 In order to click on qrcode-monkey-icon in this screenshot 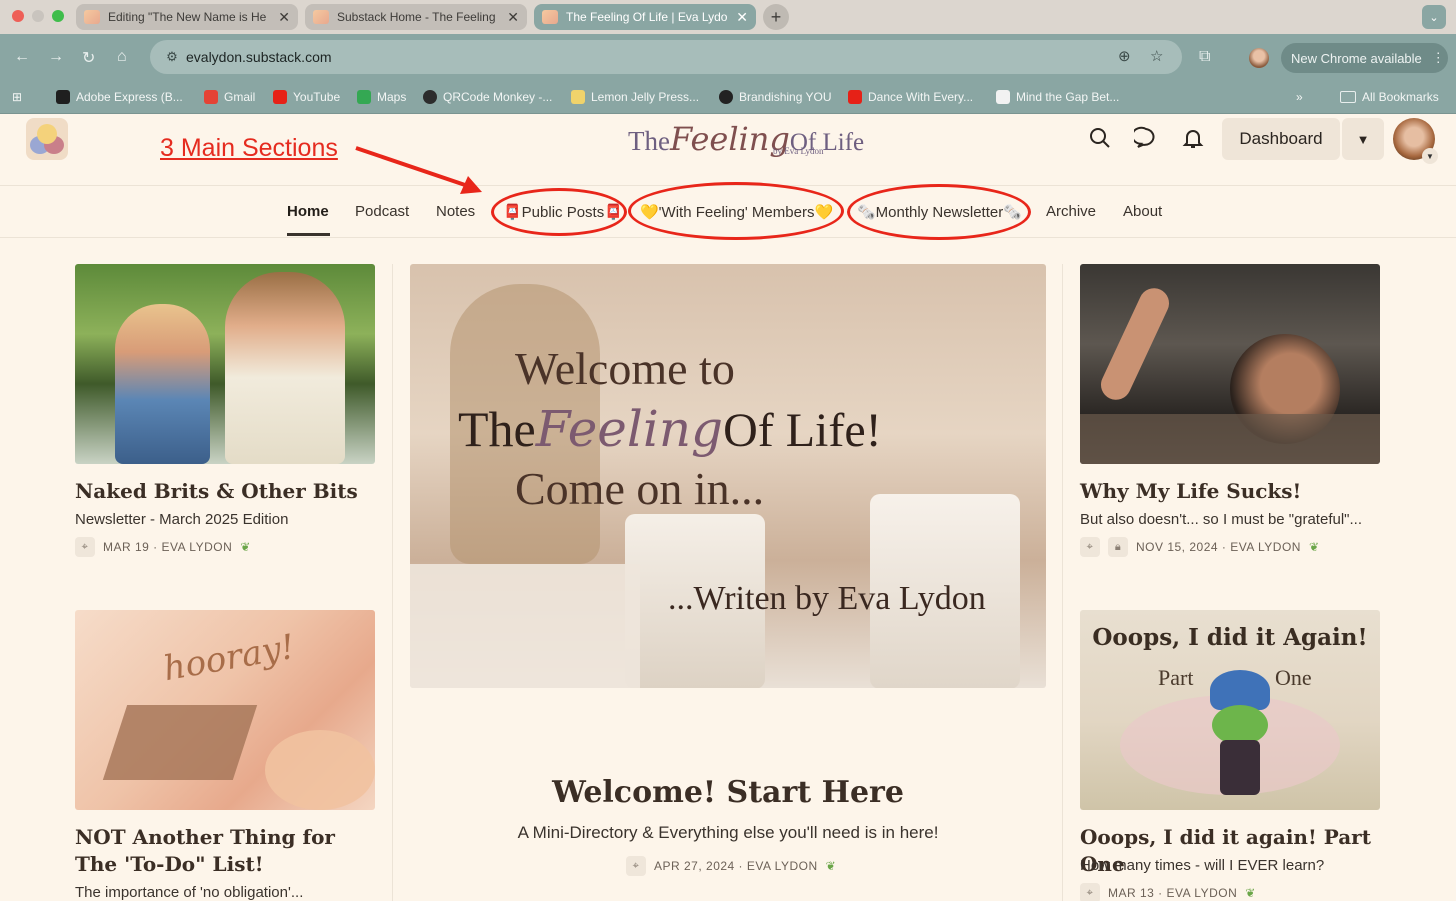, I will do `click(430, 97)`.